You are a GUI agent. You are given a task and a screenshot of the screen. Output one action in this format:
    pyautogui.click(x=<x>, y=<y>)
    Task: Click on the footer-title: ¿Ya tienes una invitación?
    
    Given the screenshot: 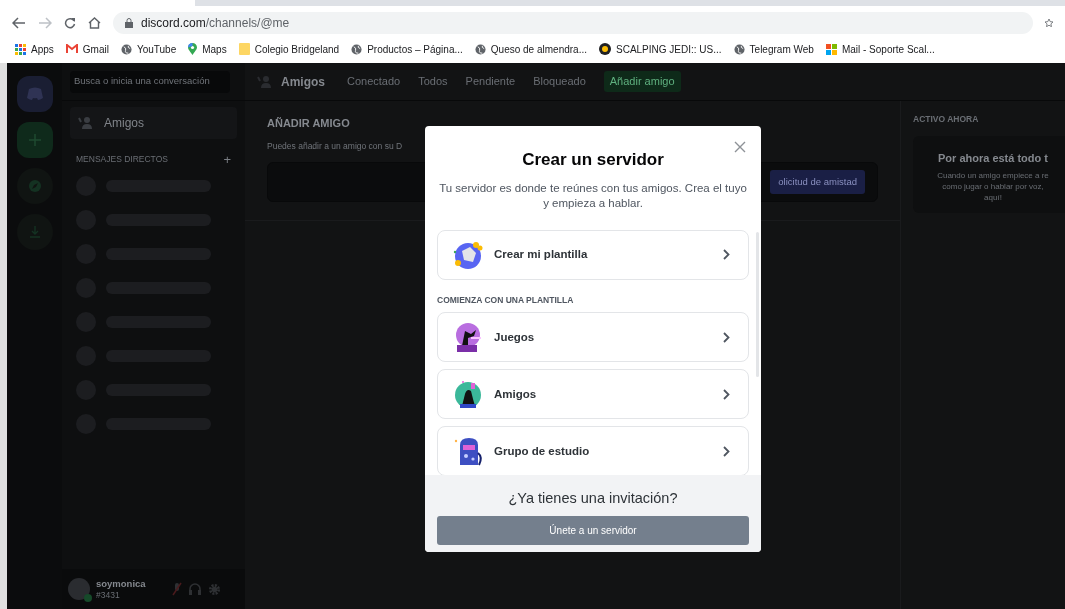 What is the action you would take?
    pyautogui.click(x=593, y=498)
    